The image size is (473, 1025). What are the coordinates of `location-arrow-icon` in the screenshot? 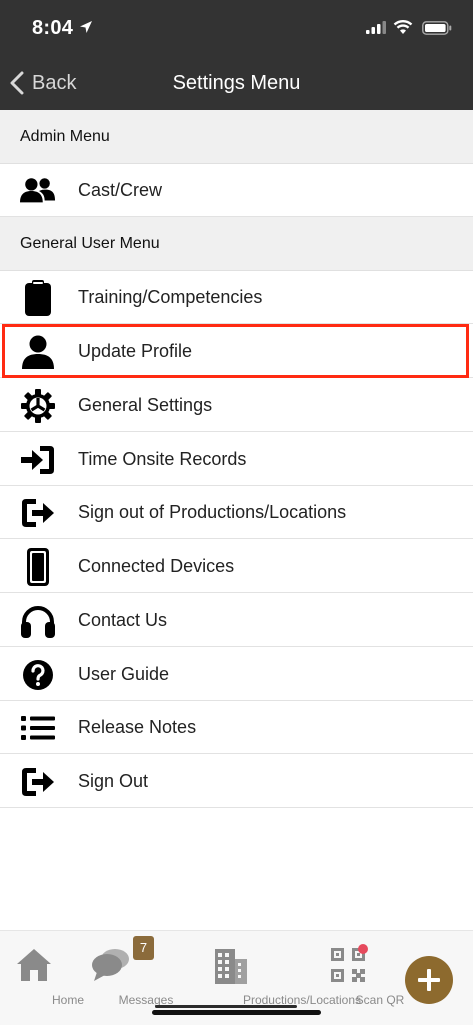 It's located at (86, 27).